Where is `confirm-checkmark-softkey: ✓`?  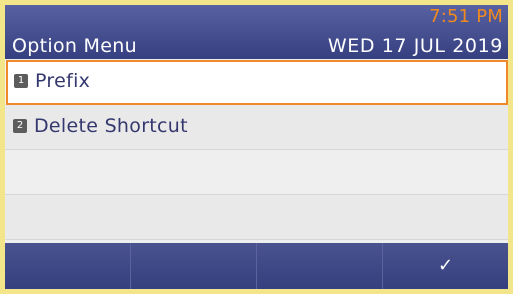
confirm-checkmark-softkey: ✓ is located at coordinates (445, 266).